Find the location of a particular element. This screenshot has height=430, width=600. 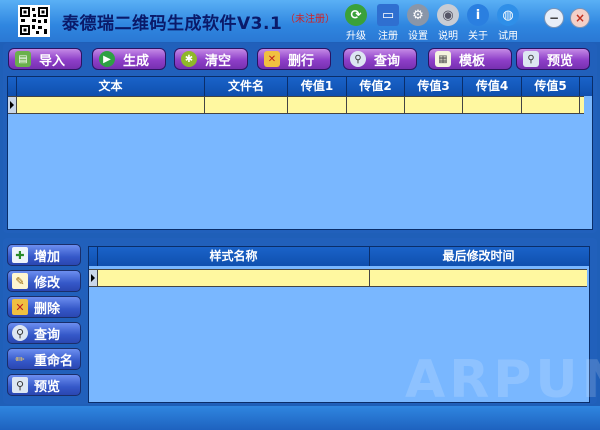

unregistered-label: （未注册） is located at coordinates (310, 19).